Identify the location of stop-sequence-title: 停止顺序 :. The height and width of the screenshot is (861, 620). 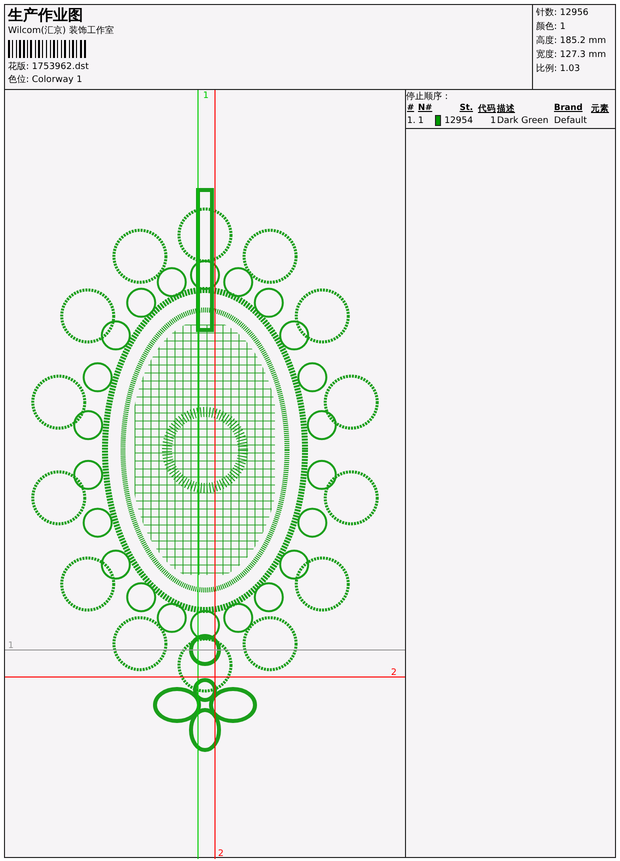
(427, 97).